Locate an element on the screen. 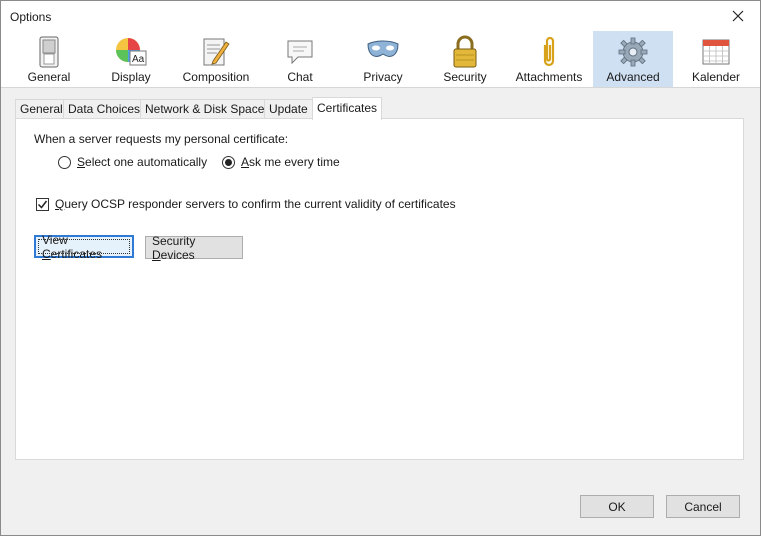 The height and width of the screenshot is (536, 761). category-chat: Chat is located at coordinates (300, 59).